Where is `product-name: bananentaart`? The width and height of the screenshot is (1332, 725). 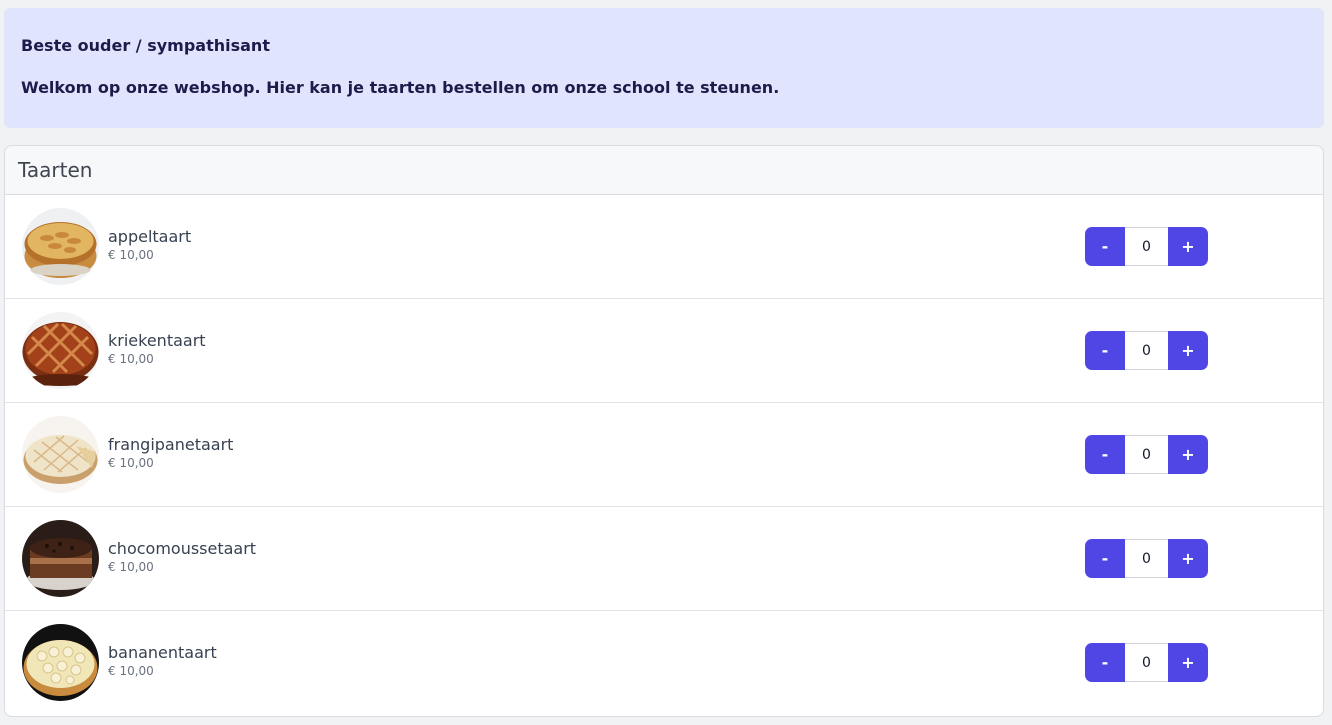
product-name: bananentaart is located at coordinates (162, 652).